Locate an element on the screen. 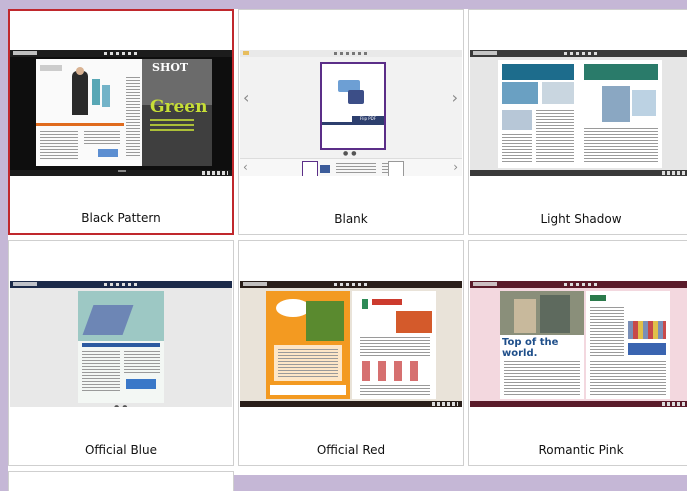 The width and height of the screenshot is (687, 491). theme-preview-official-red is located at coordinates (351, 344).